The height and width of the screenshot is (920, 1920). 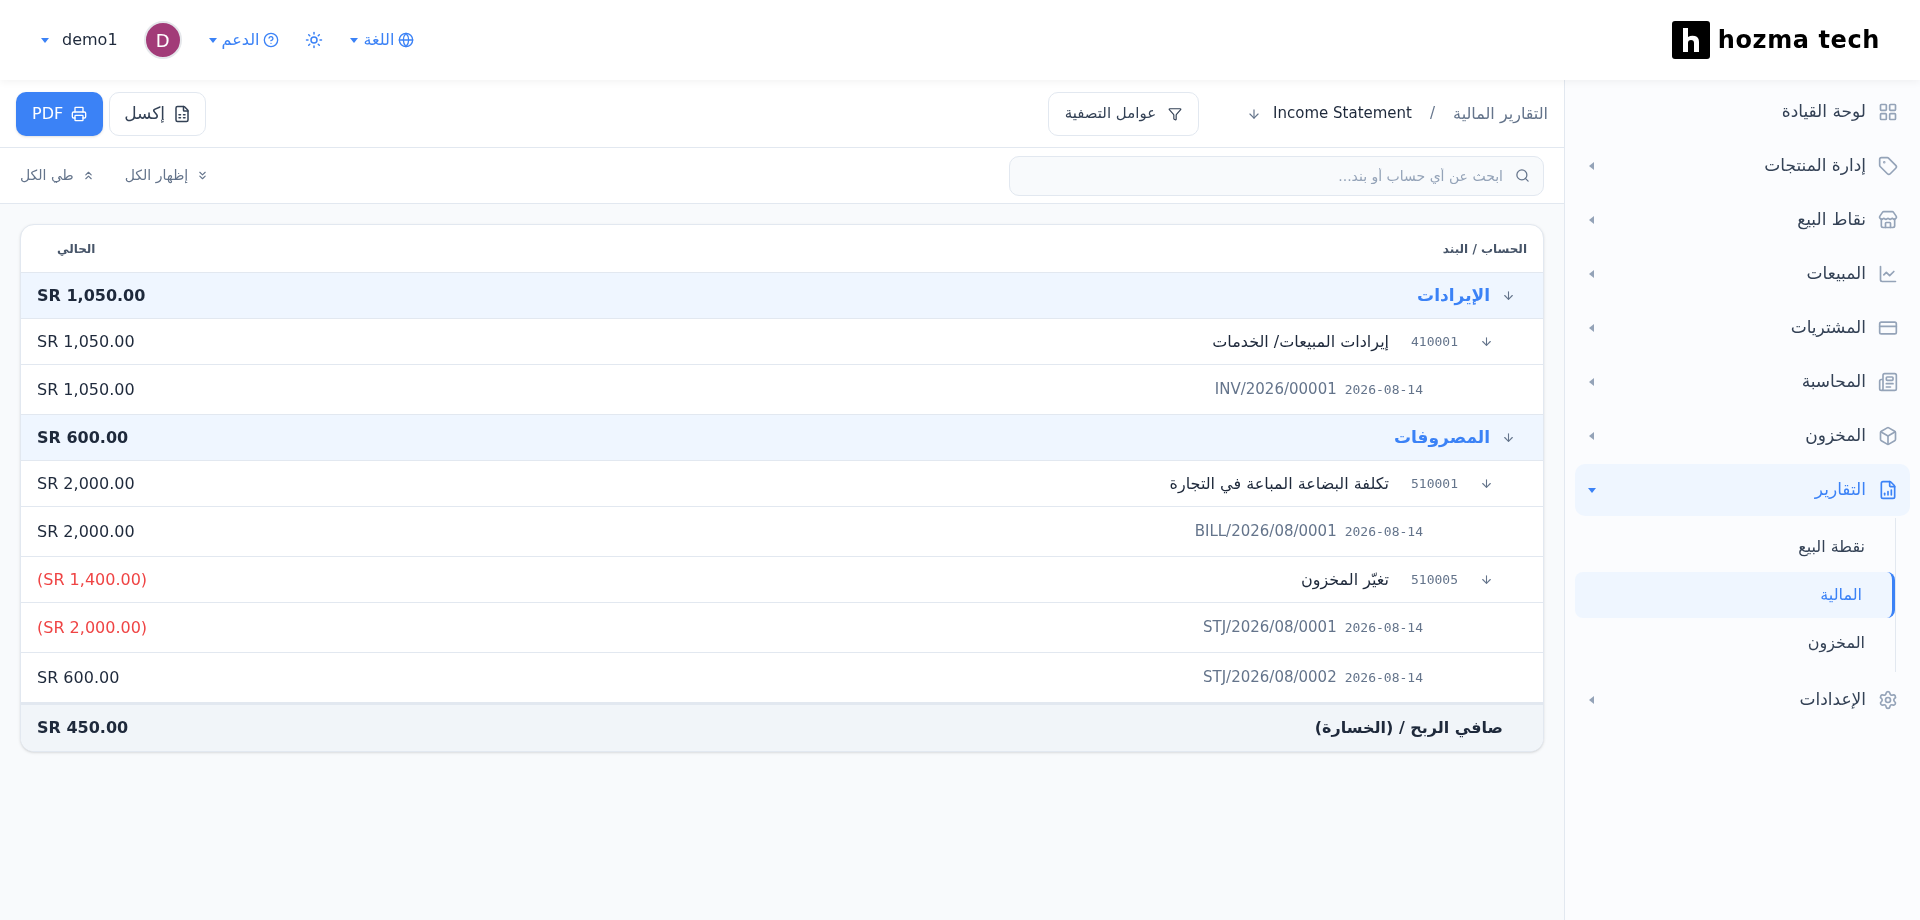 I want to click on sidebar-item: لوحة القيادة, so click(x=1742, y=112).